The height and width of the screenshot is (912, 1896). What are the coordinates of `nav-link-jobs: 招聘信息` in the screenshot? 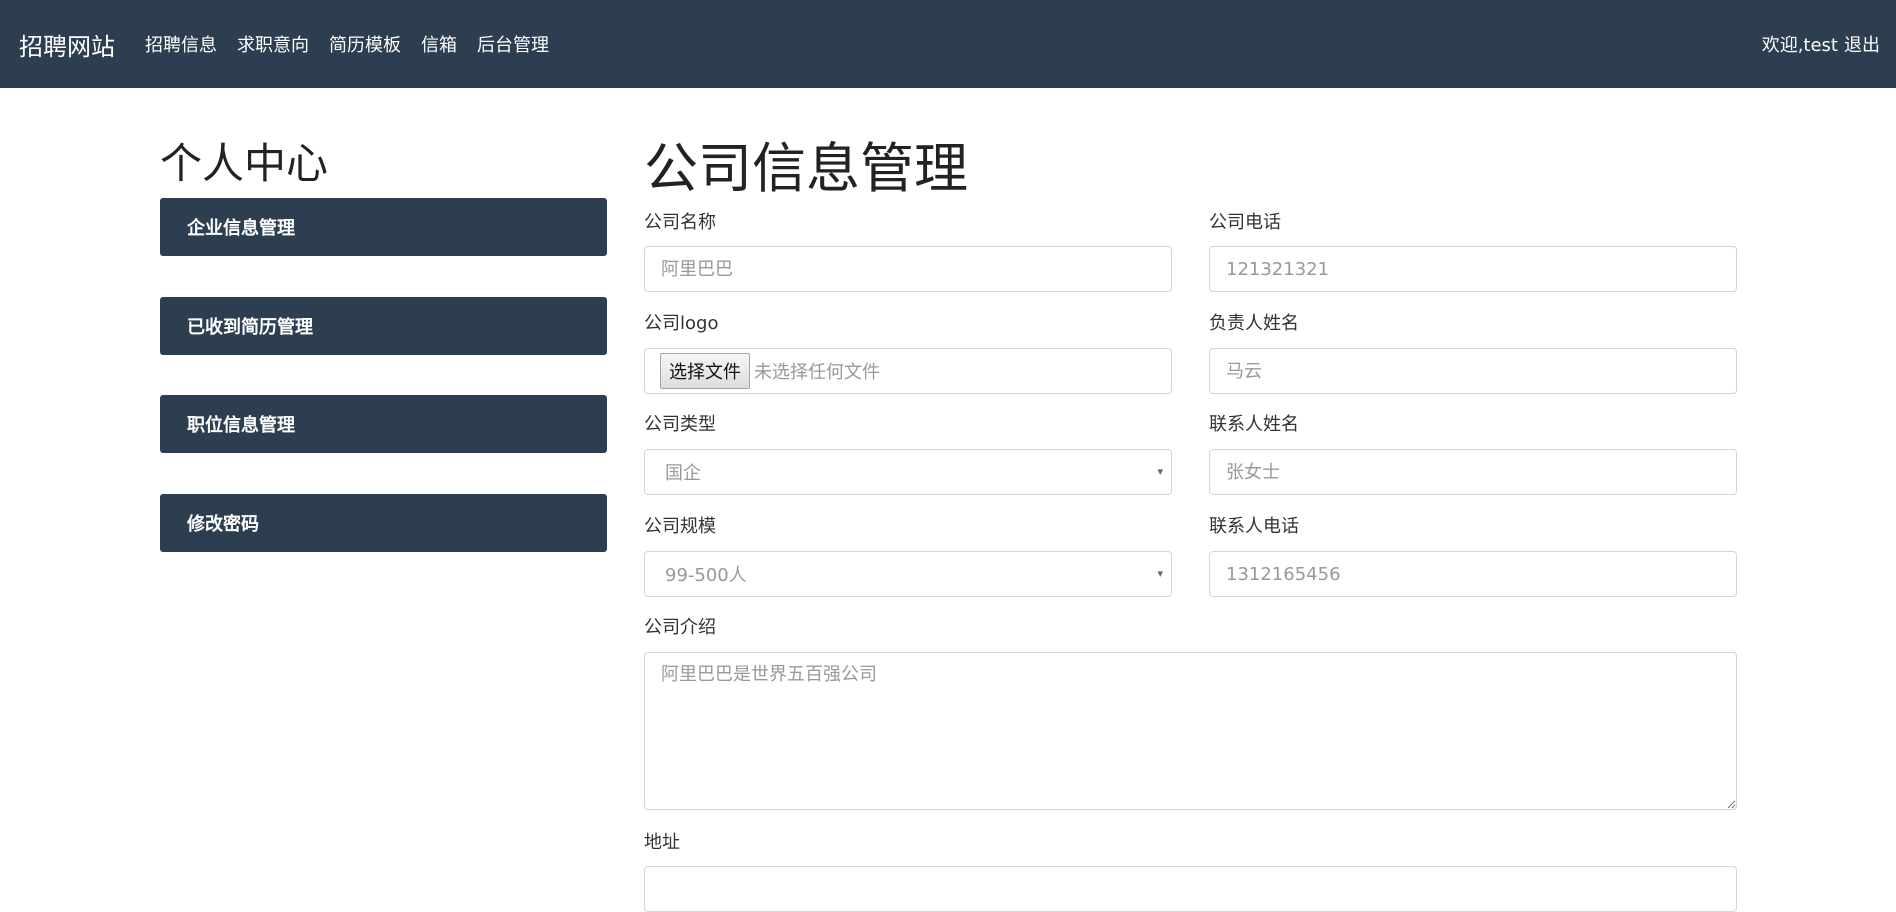 It's located at (181, 44).